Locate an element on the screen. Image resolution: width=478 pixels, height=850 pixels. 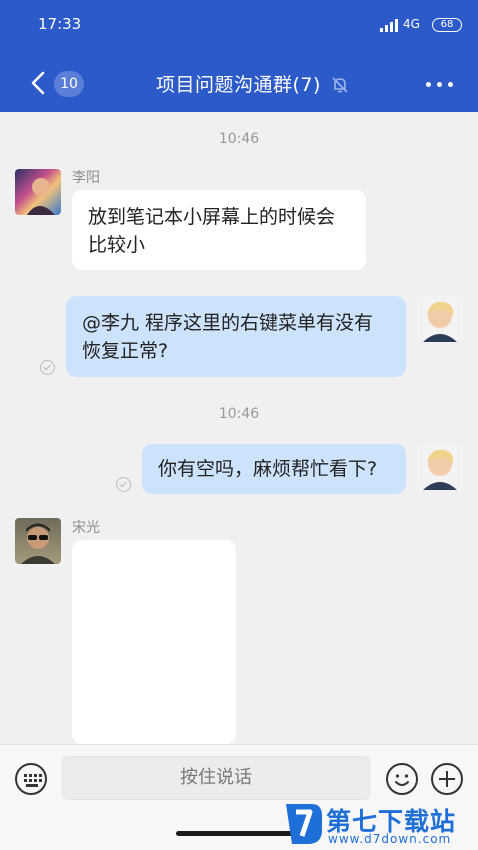
status-time: 17:33 is located at coordinates (60, 24).